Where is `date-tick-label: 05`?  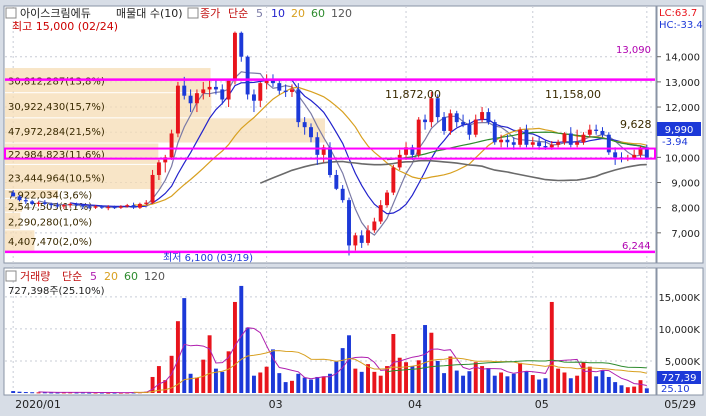
date-tick-label: 05 is located at coordinates (542, 404).